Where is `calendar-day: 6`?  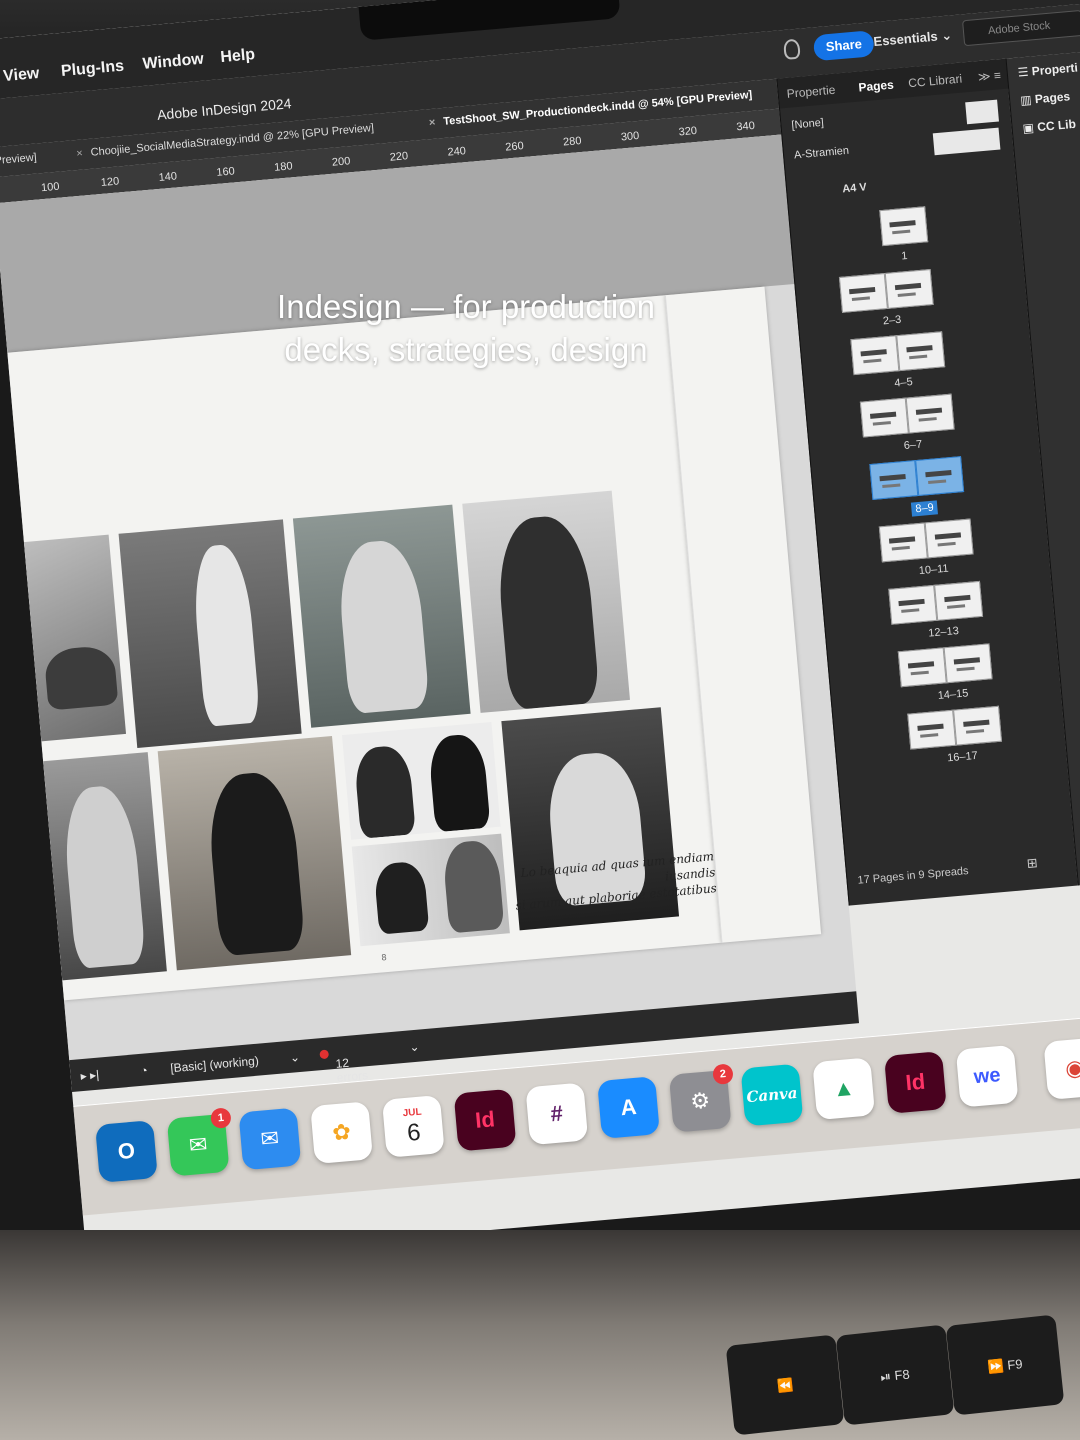
calendar-day: 6 is located at coordinates (414, 1132).